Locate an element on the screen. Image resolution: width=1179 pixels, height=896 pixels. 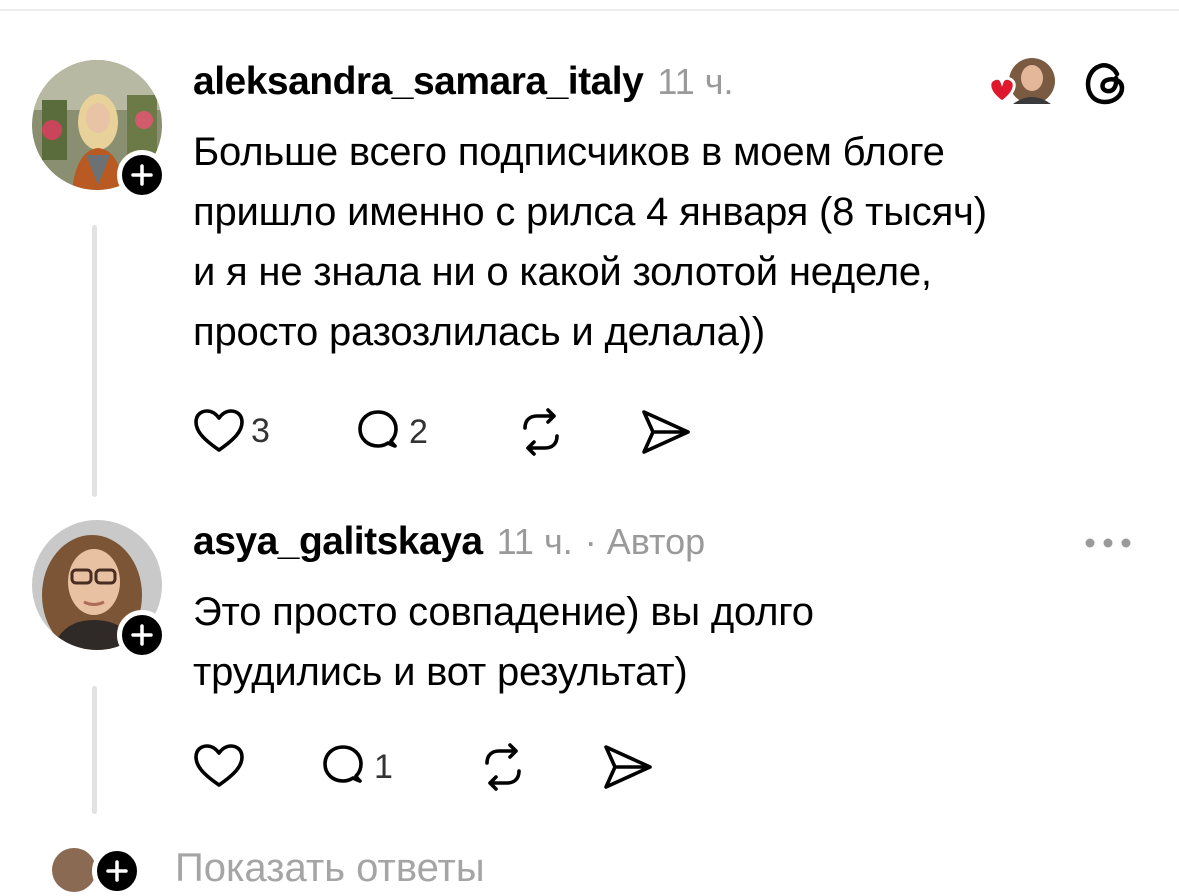
comment-button: 2 is located at coordinates (391, 432).